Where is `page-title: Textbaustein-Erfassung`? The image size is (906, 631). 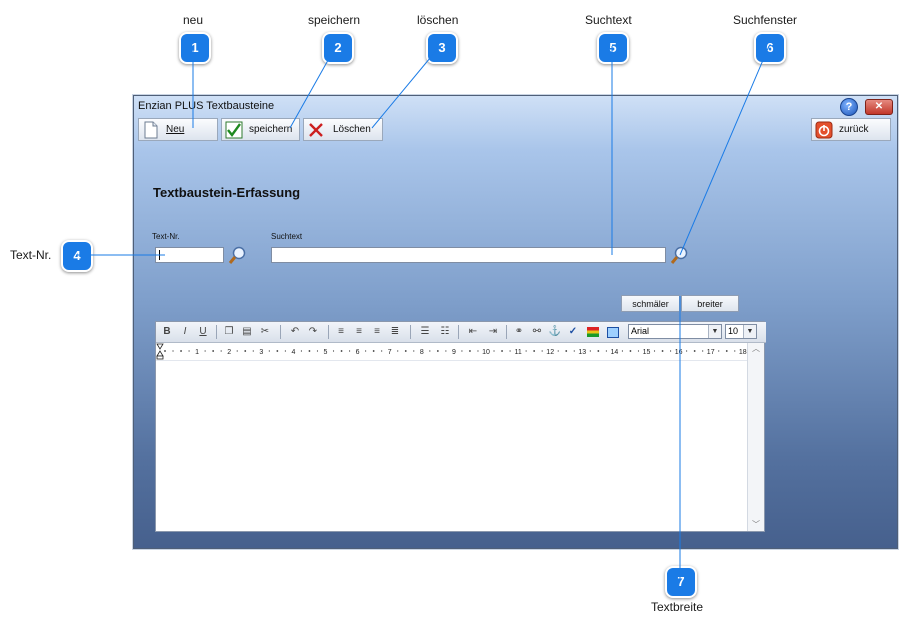 page-title: Textbaustein-Erfassung is located at coordinates (227, 192).